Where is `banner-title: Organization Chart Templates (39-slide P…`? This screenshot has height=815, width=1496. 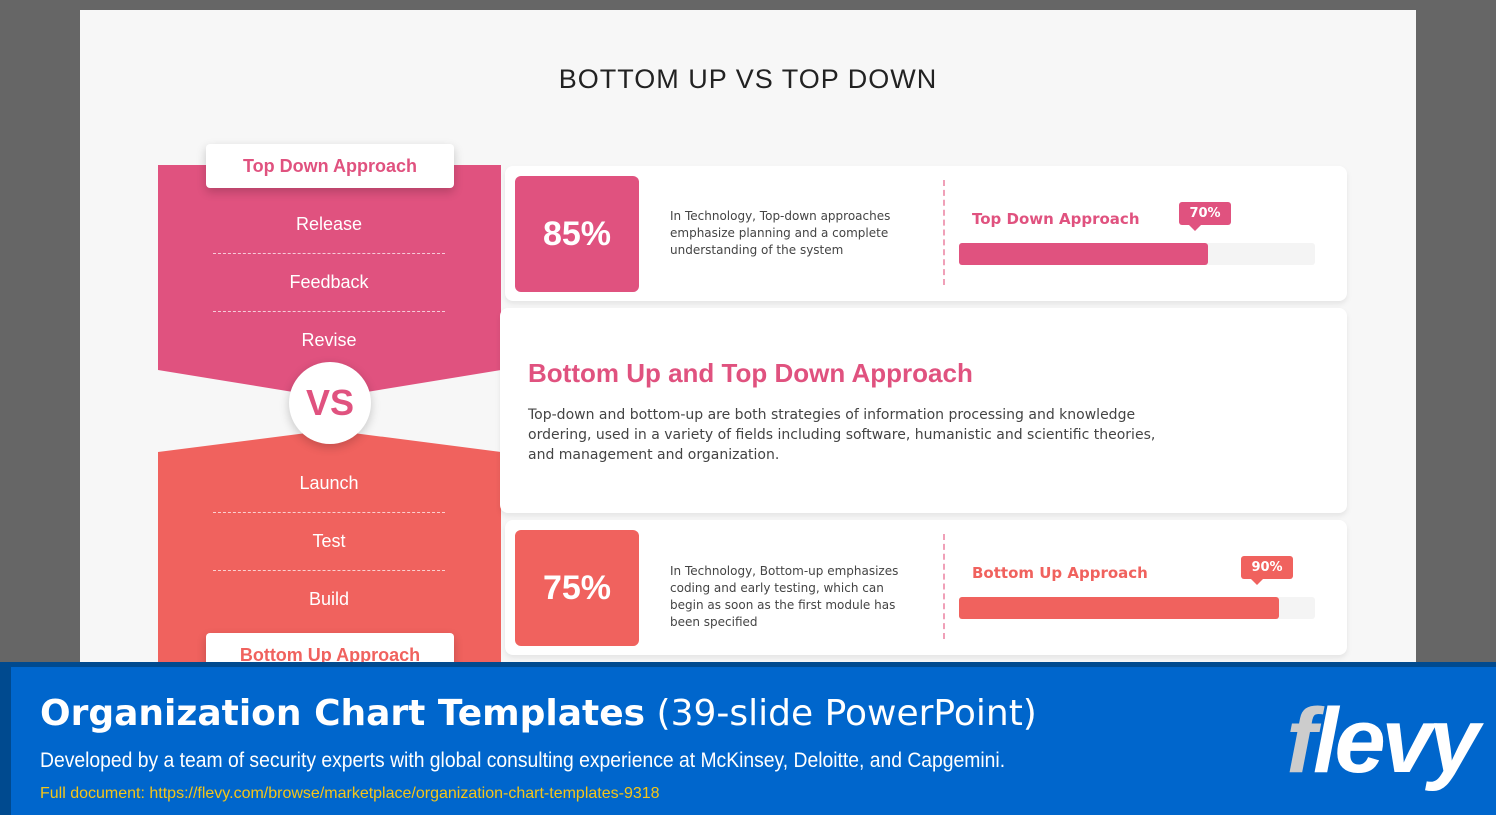 banner-title: Organization Chart Templates (39-slide P… is located at coordinates (538, 713).